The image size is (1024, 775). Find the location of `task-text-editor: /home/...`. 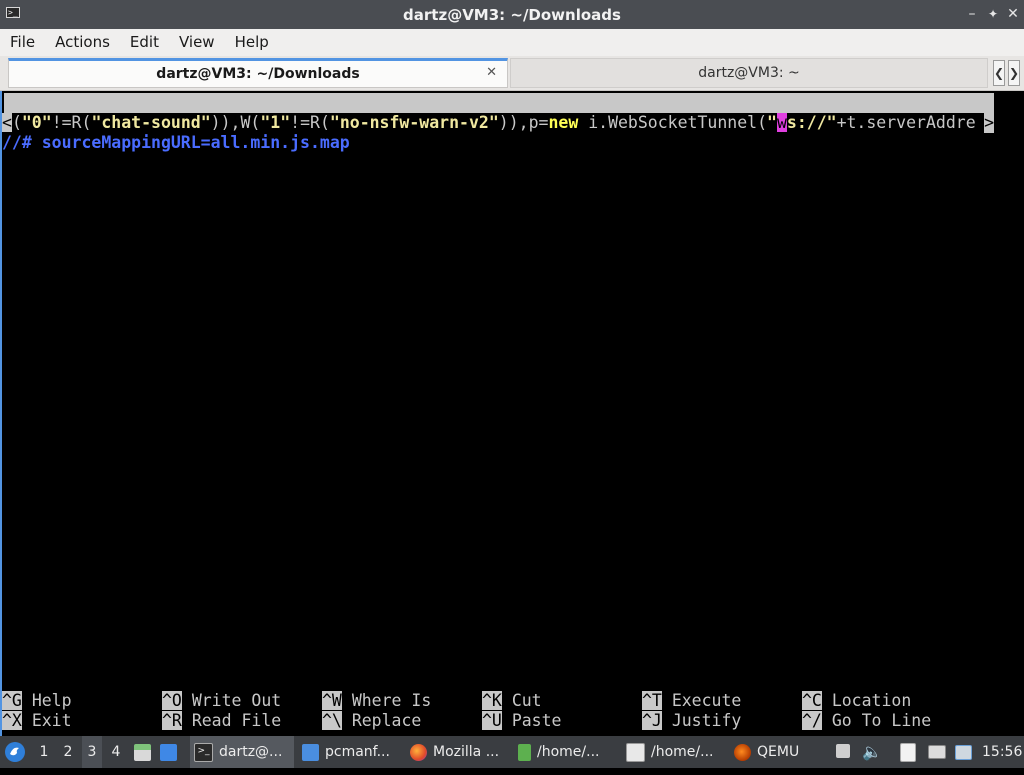

task-text-editor: /home/... is located at coordinates (674, 752).